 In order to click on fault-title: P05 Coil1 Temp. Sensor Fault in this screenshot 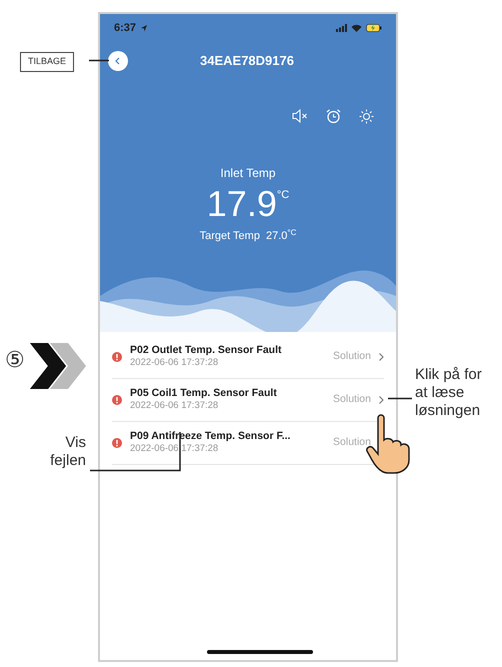, I will do `click(204, 393)`.